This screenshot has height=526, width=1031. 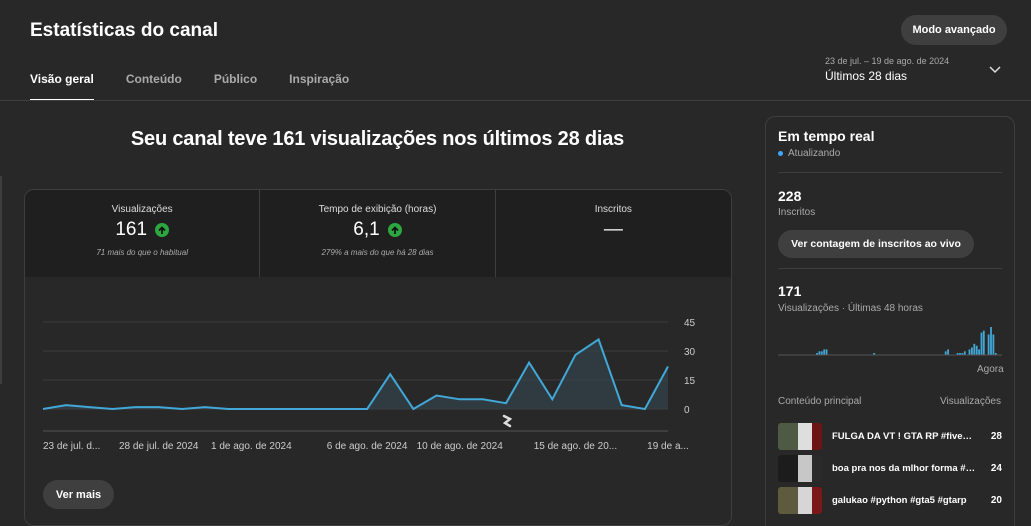 What do you see at coordinates (990, 369) in the screenshot?
I see `now-label: Agora` at bounding box center [990, 369].